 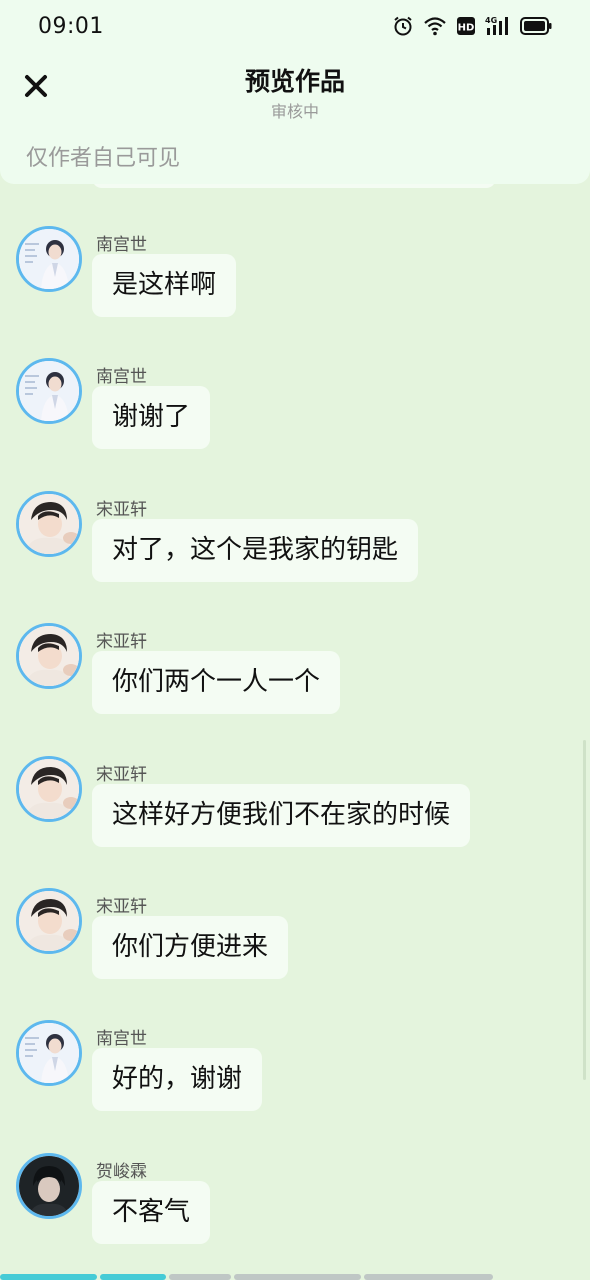 What do you see at coordinates (294, 81) in the screenshot?
I see `page-title: 预览作品` at bounding box center [294, 81].